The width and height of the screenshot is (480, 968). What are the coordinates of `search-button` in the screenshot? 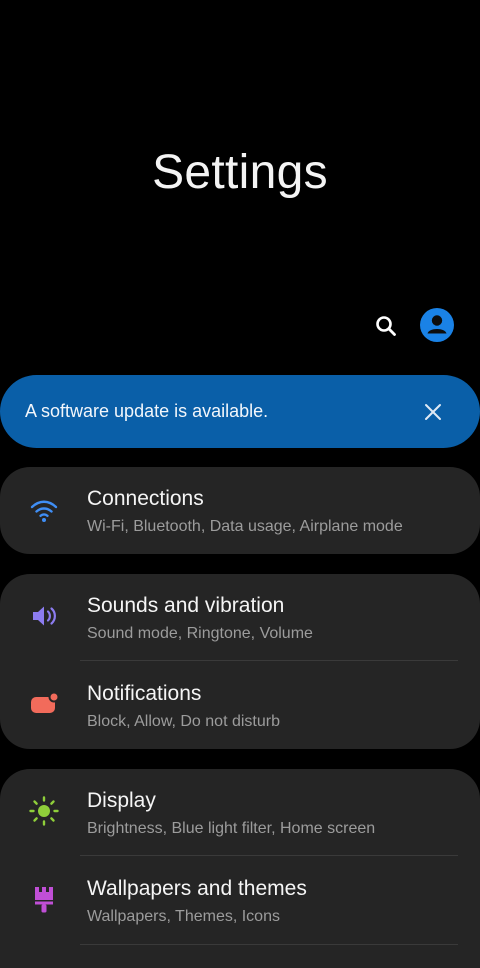 It's located at (386, 326).